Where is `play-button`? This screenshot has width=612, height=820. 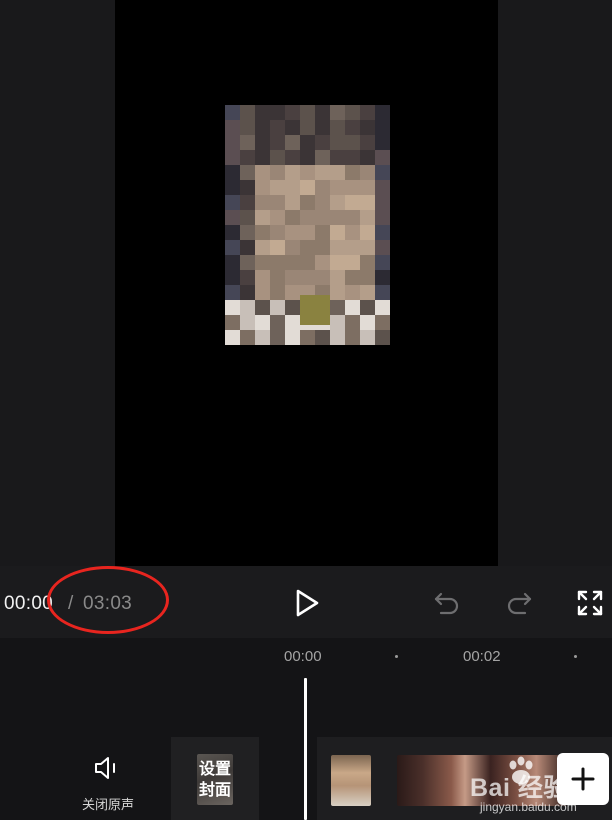 play-button is located at coordinates (307, 603).